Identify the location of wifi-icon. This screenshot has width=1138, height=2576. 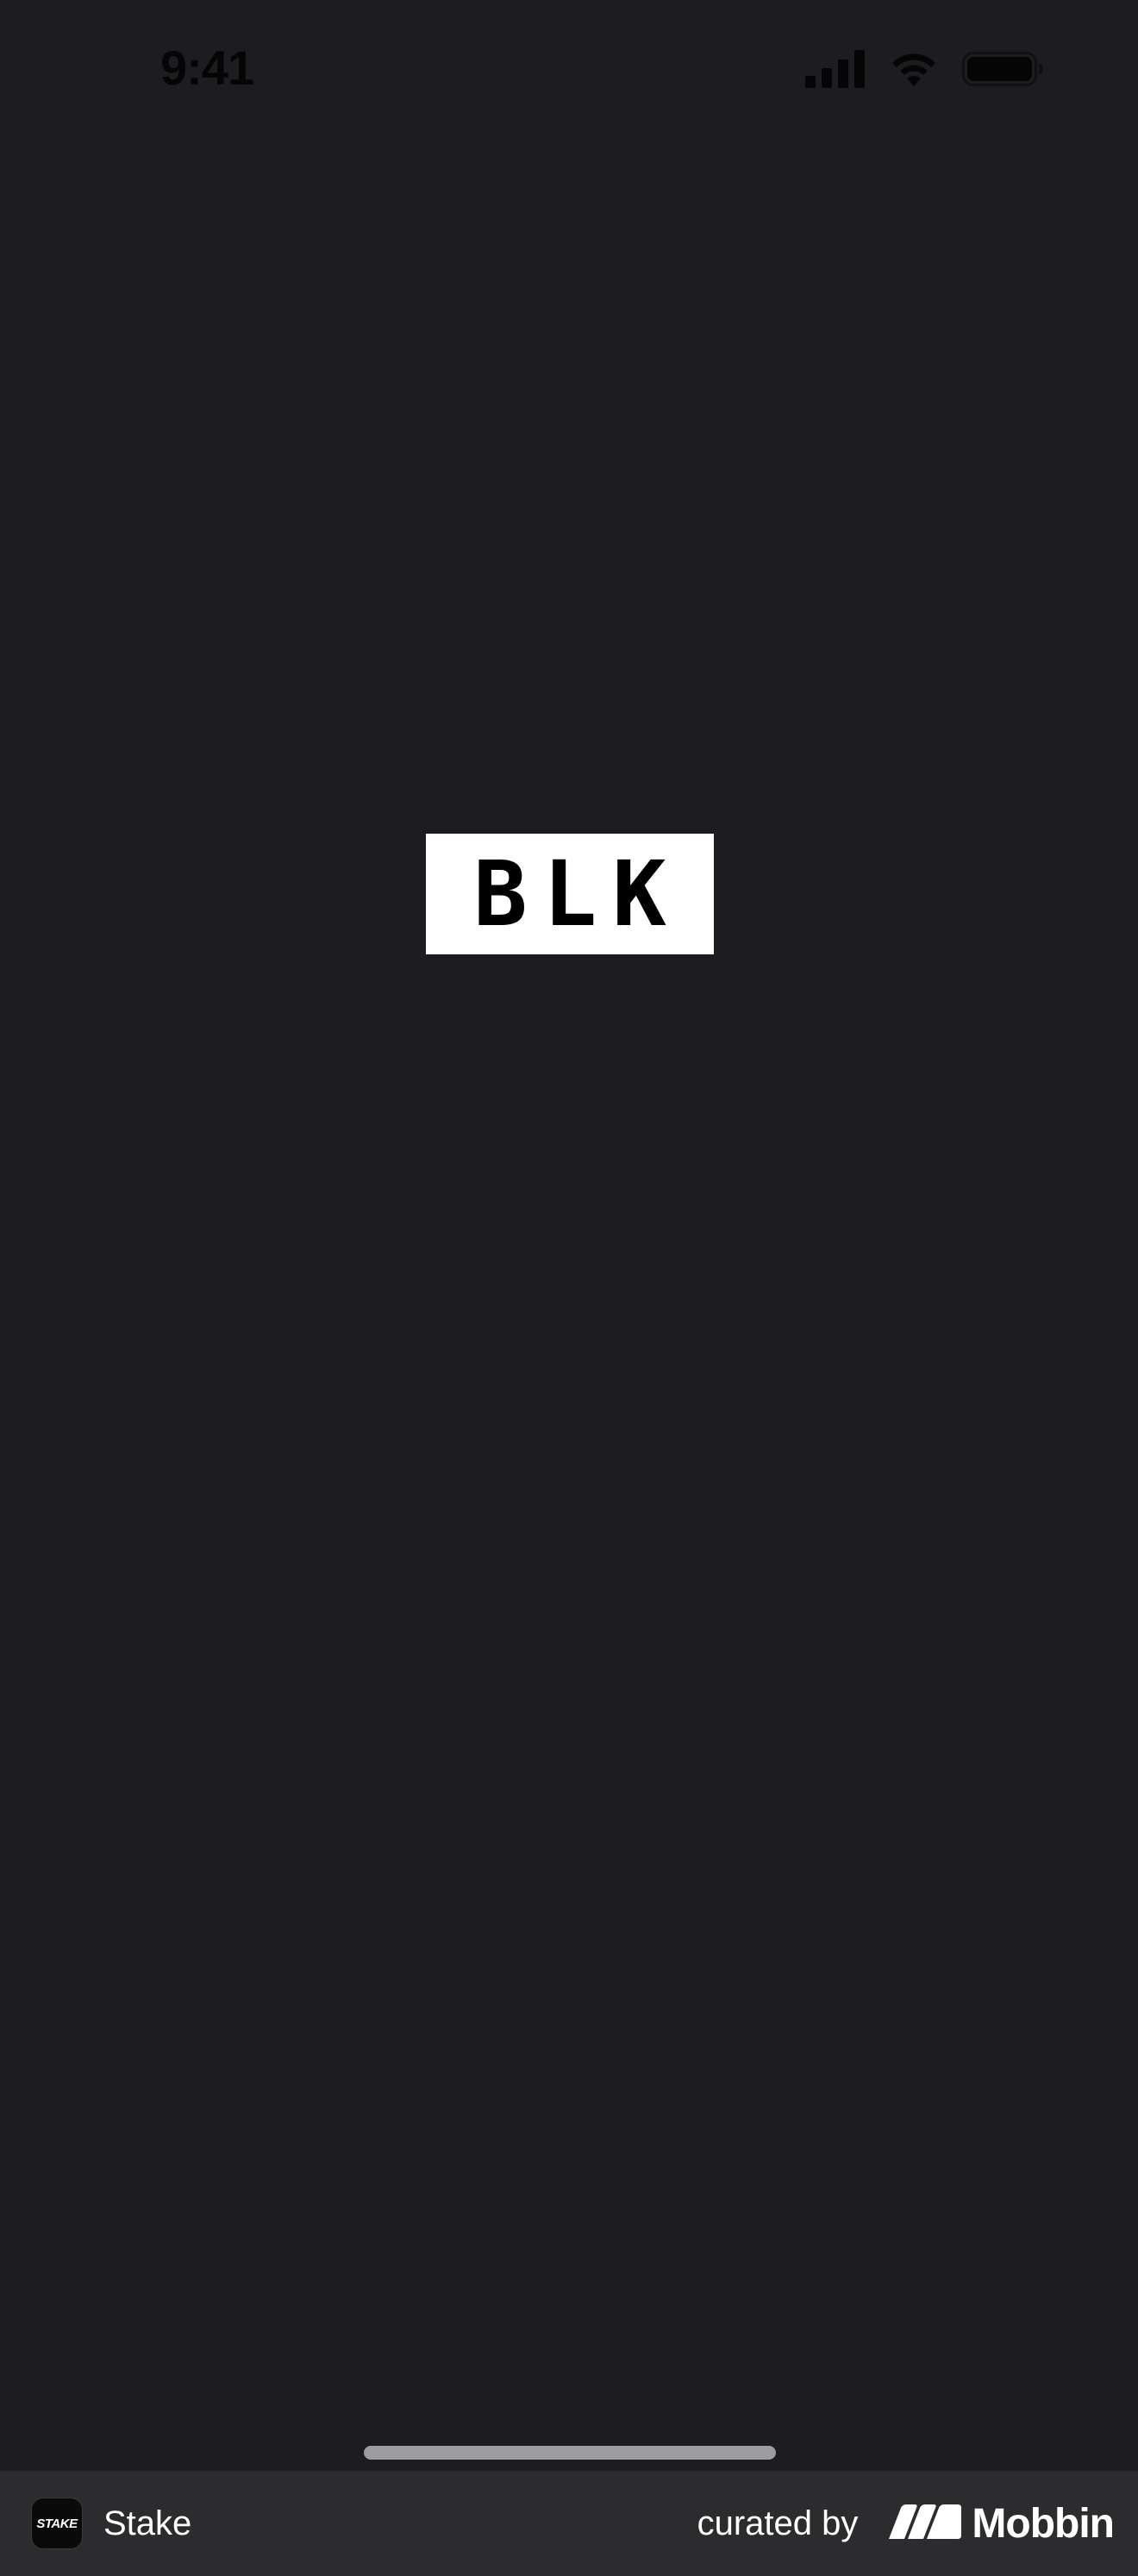
(914, 69).